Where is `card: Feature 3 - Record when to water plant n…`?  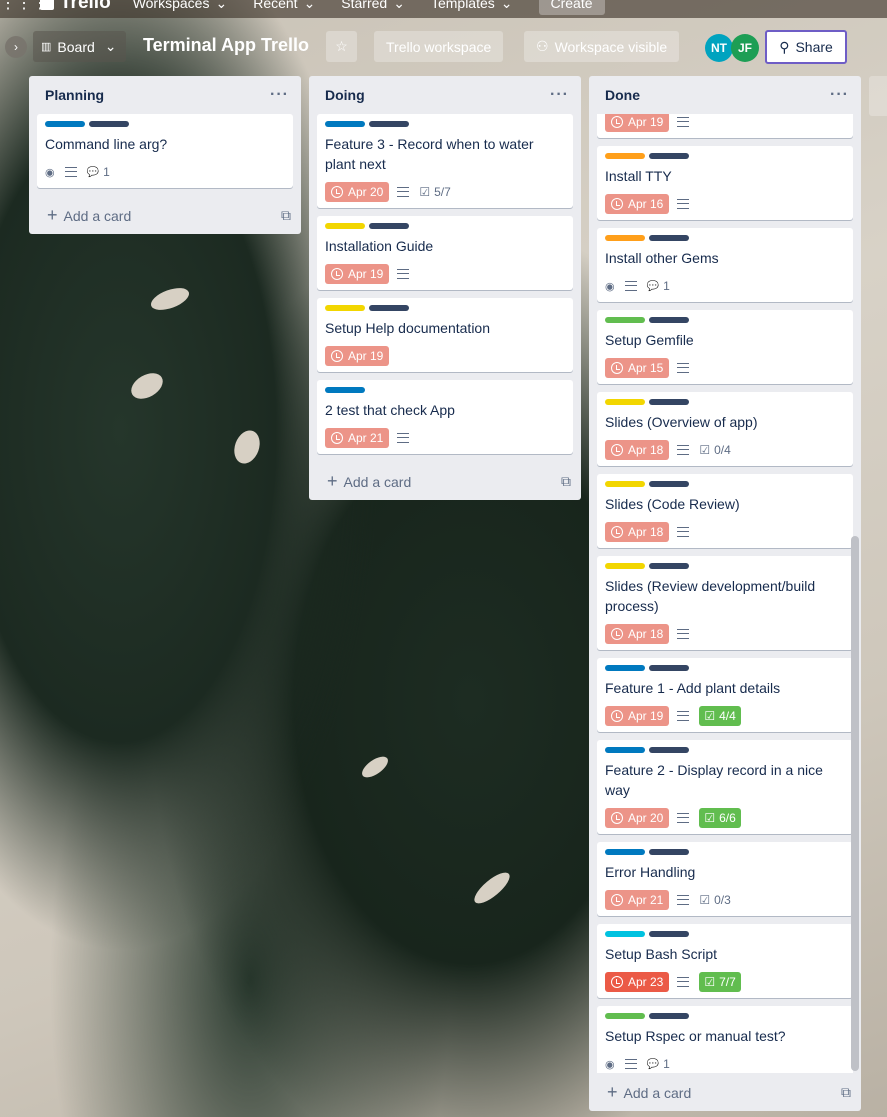
card: Feature 3 - Record when to water plant n… is located at coordinates (445, 161).